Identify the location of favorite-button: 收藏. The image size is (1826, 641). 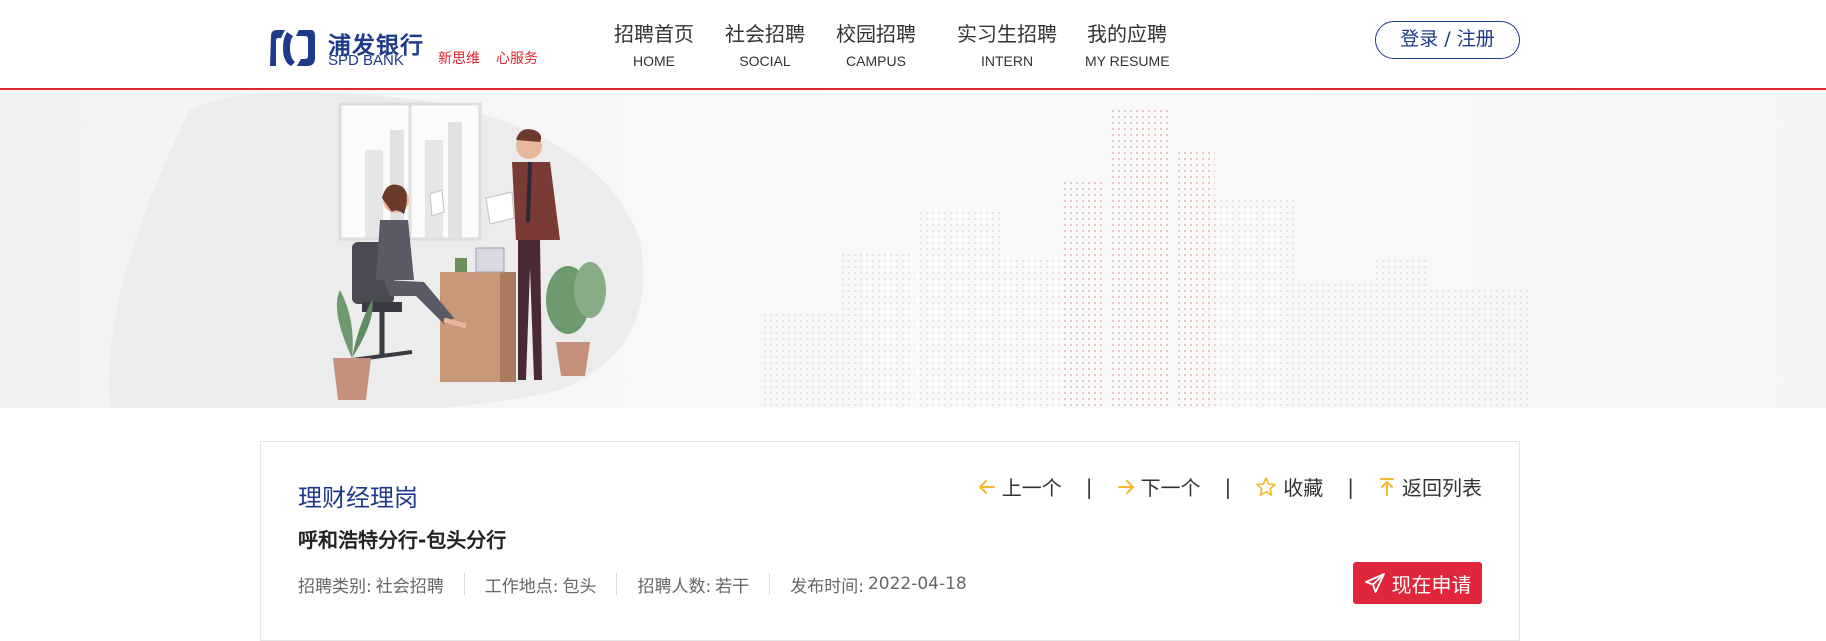
(1289, 486).